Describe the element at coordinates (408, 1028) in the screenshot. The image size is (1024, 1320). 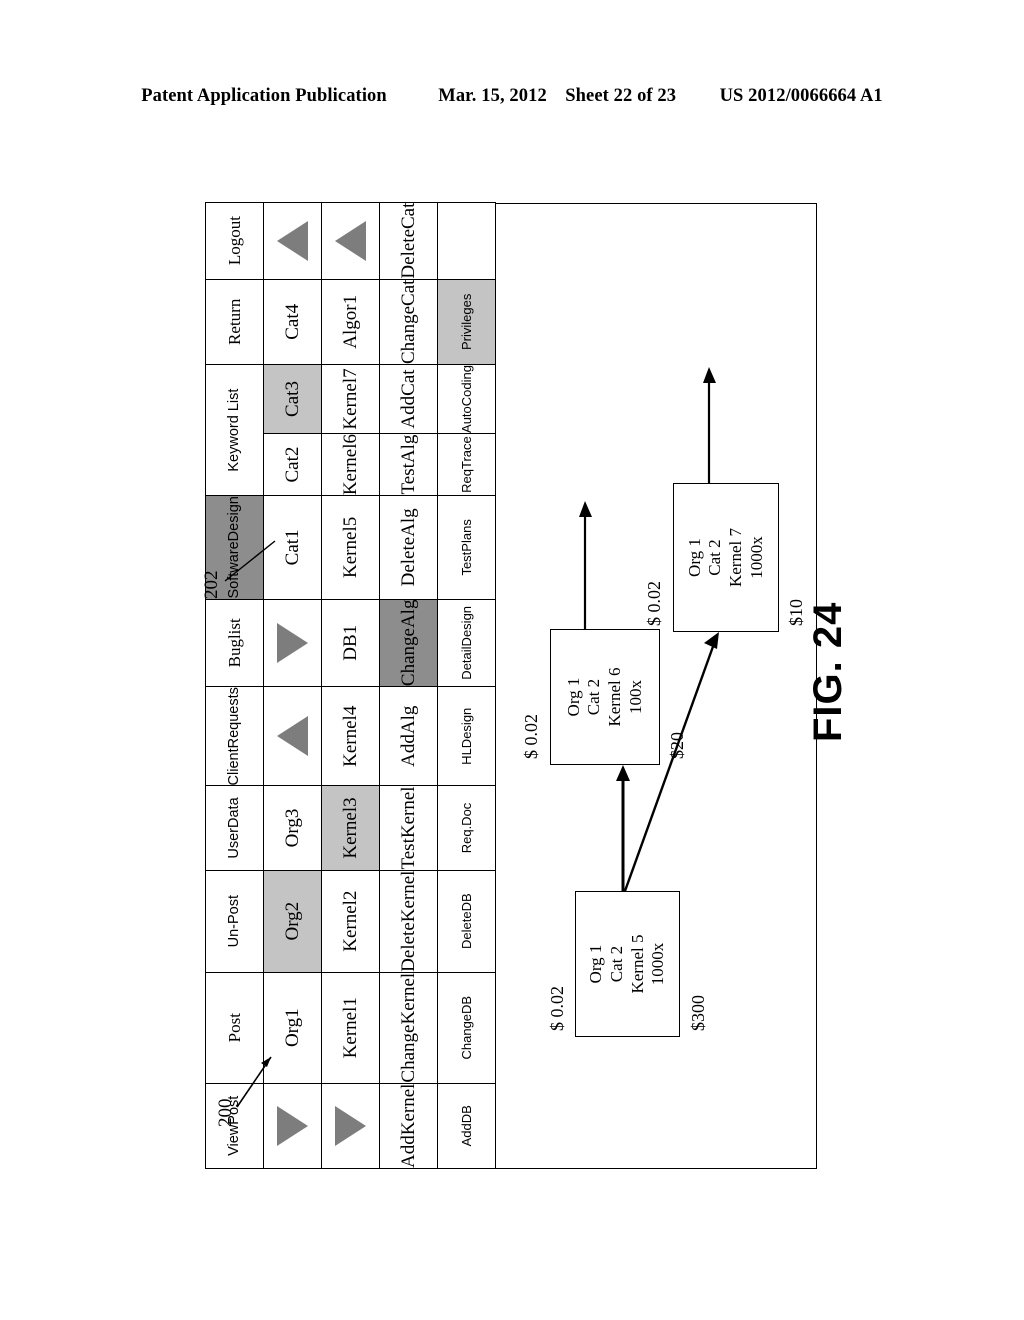
I see `menu-grid-cell-change-kernel: ChangeKernel` at that location.